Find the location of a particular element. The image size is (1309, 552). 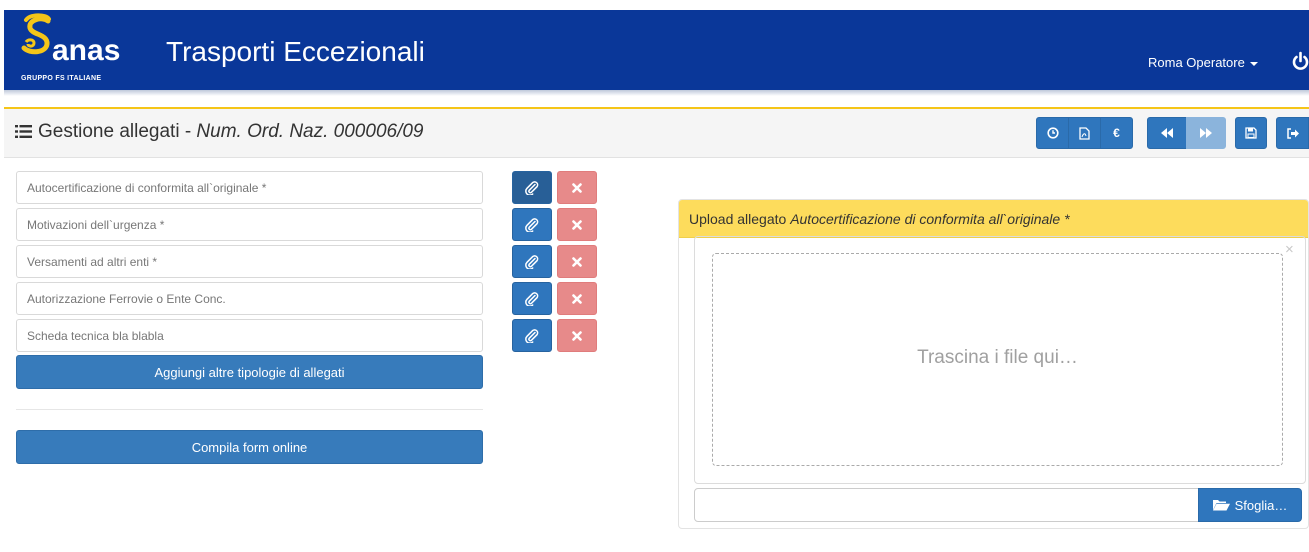

attachment-field-5: Scheda tecnica bla blabla is located at coordinates (249, 335).